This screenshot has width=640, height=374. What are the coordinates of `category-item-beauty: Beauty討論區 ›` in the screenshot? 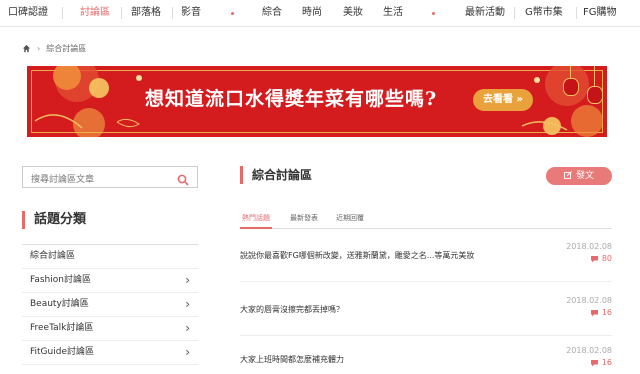 It's located at (110, 305).